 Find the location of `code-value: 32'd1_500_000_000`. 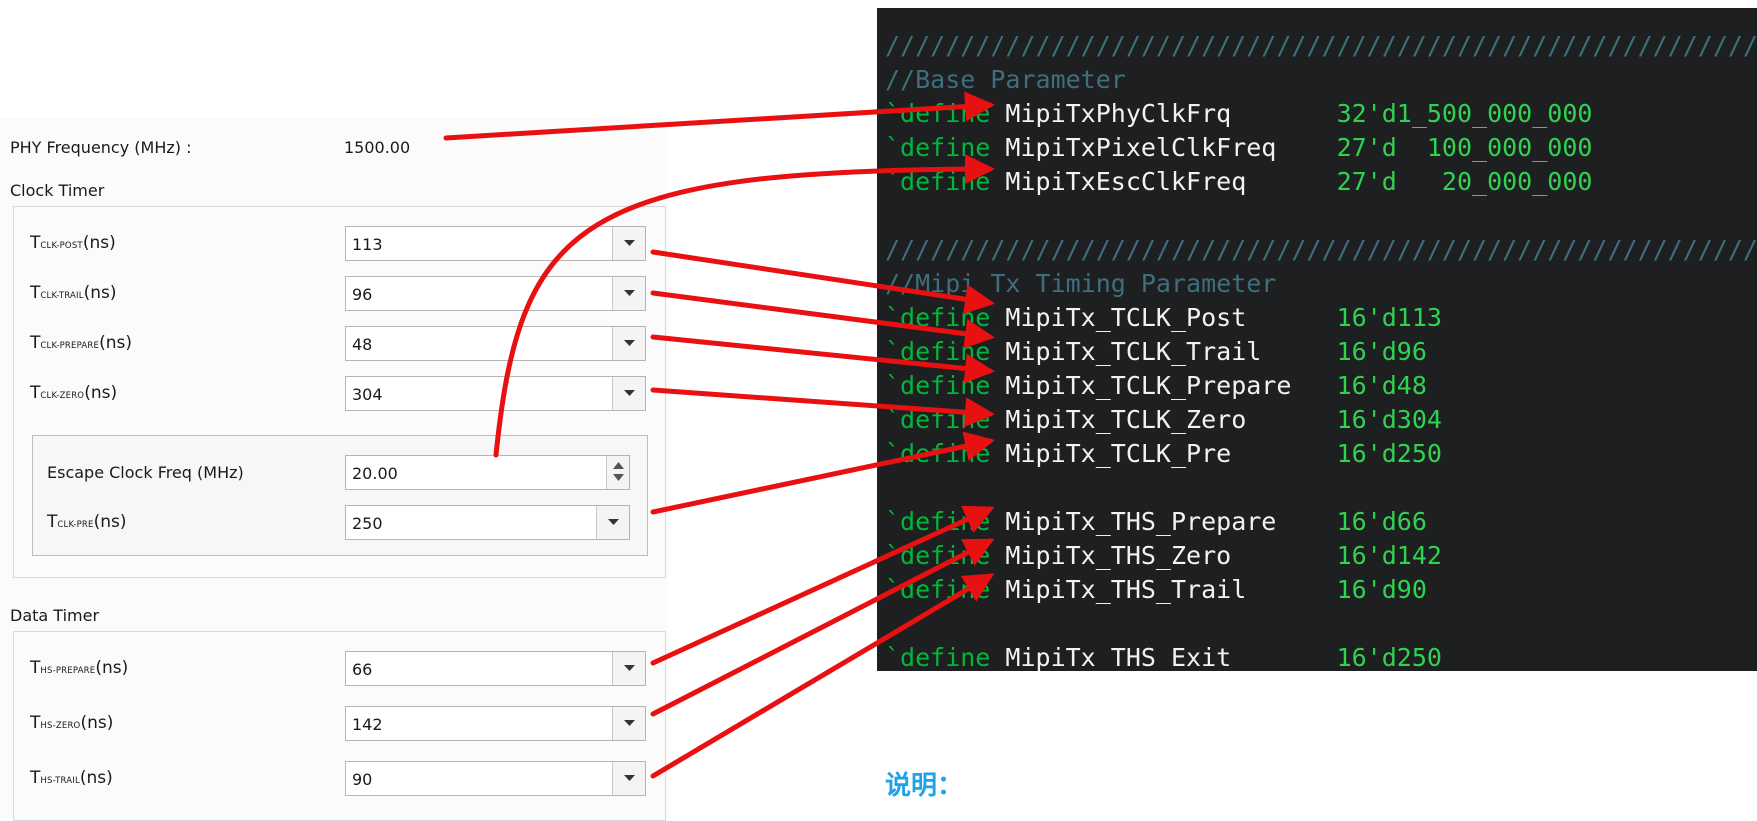

code-value: 32'd1_500_000_000 is located at coordinates (1464, 113).